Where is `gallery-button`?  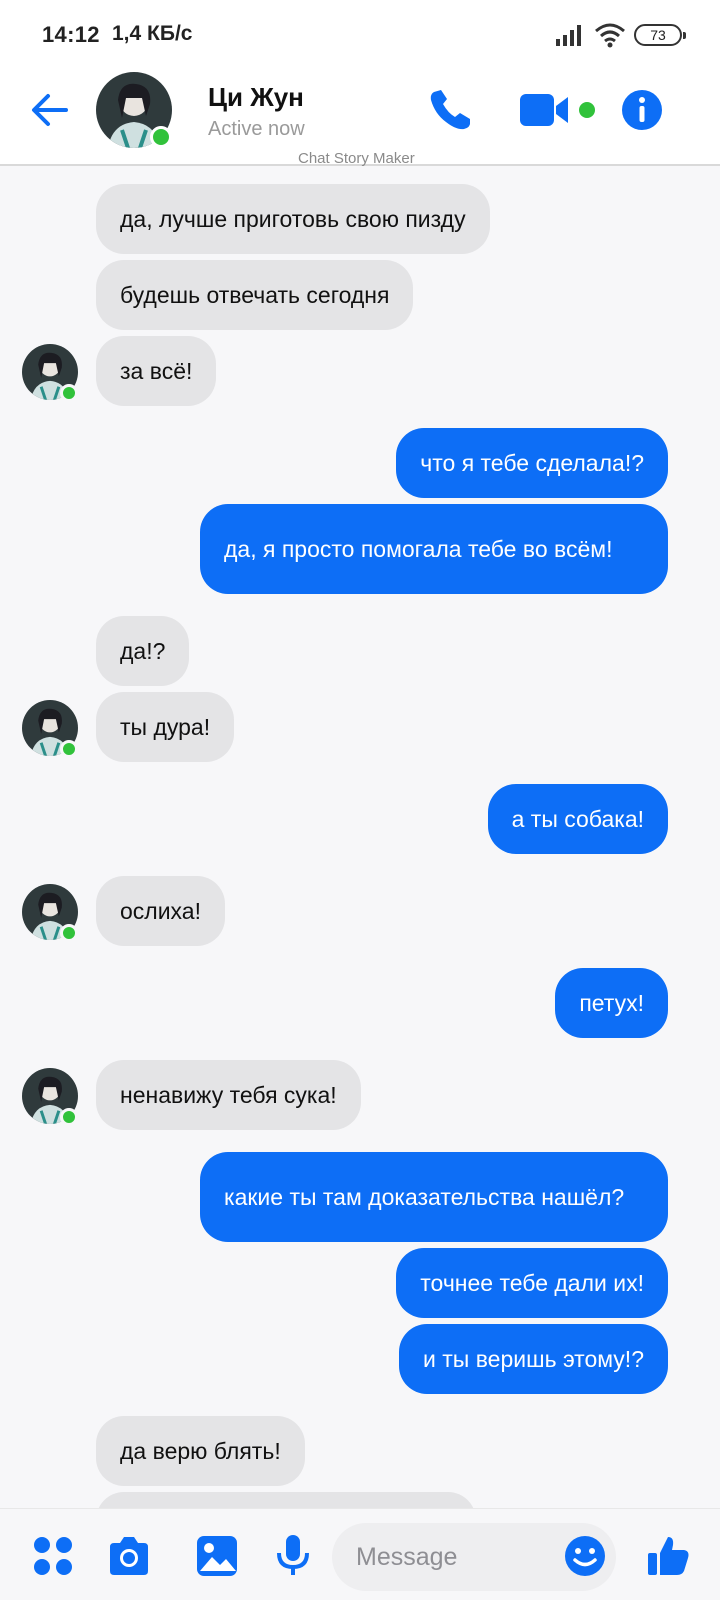
gallery-button is located at coordinates (217, 1556).